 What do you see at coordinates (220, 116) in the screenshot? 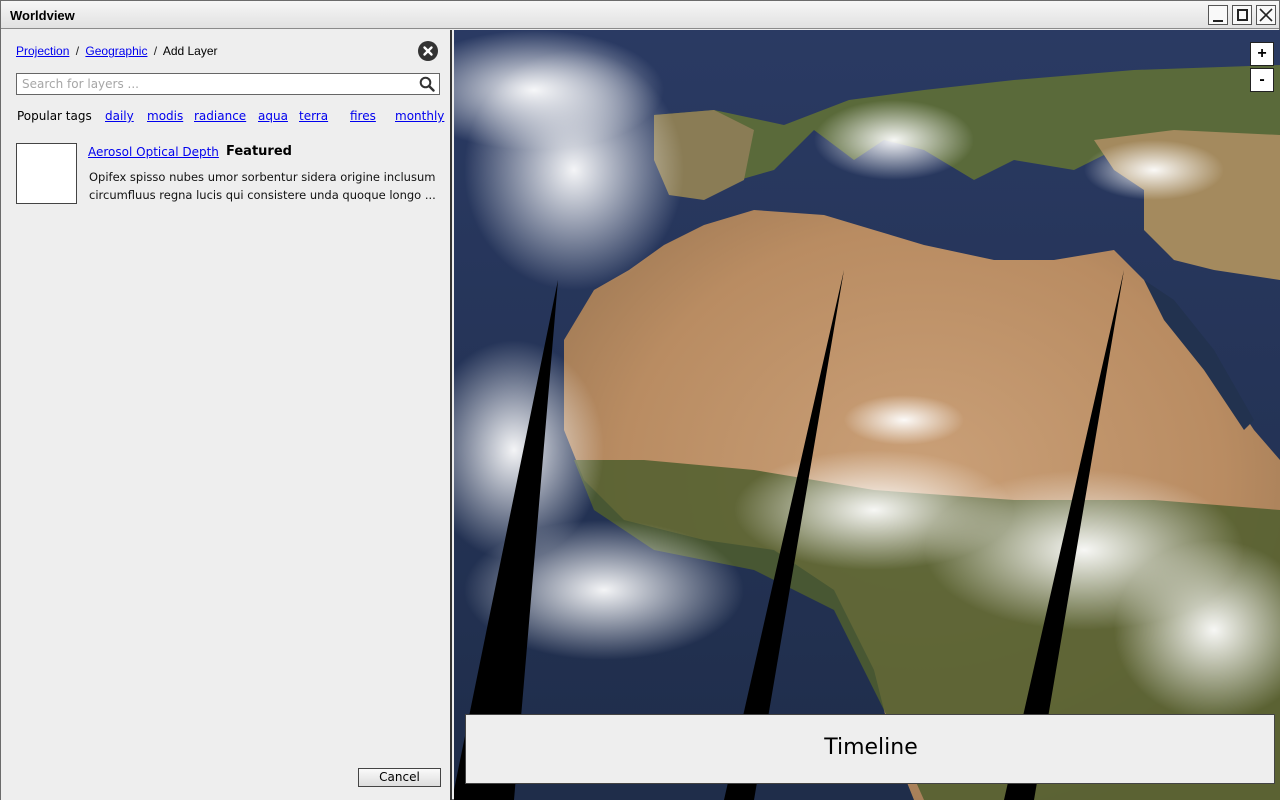
I see `tag-radiance: radiance` at bounding box center [220, 116].